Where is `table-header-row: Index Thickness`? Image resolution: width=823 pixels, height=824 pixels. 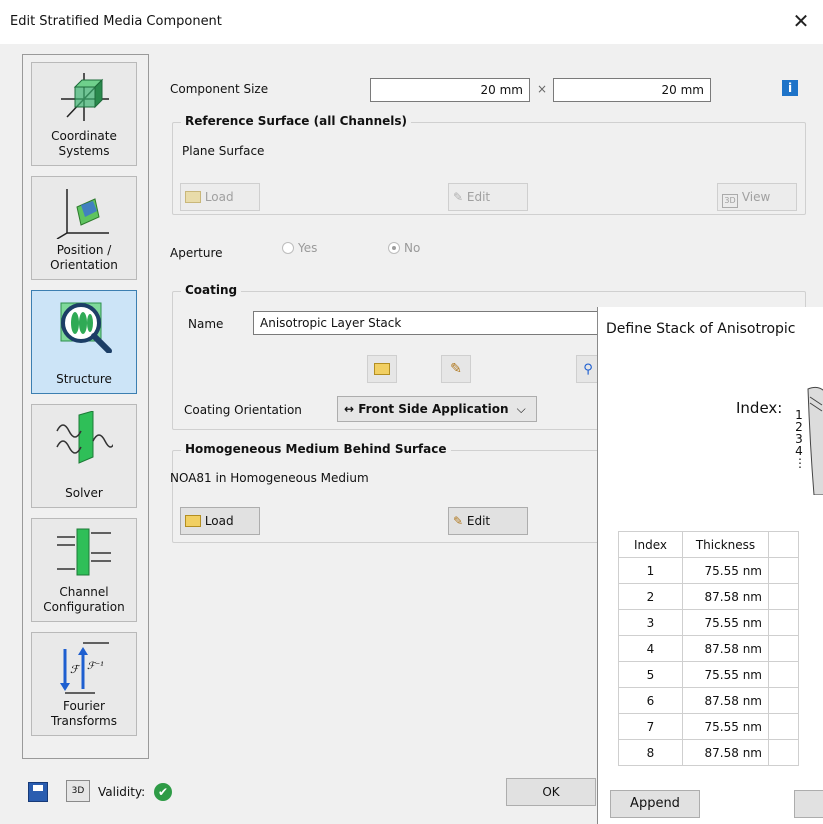 table-header-row: Index Thickness is located at coordinates (708, 544).